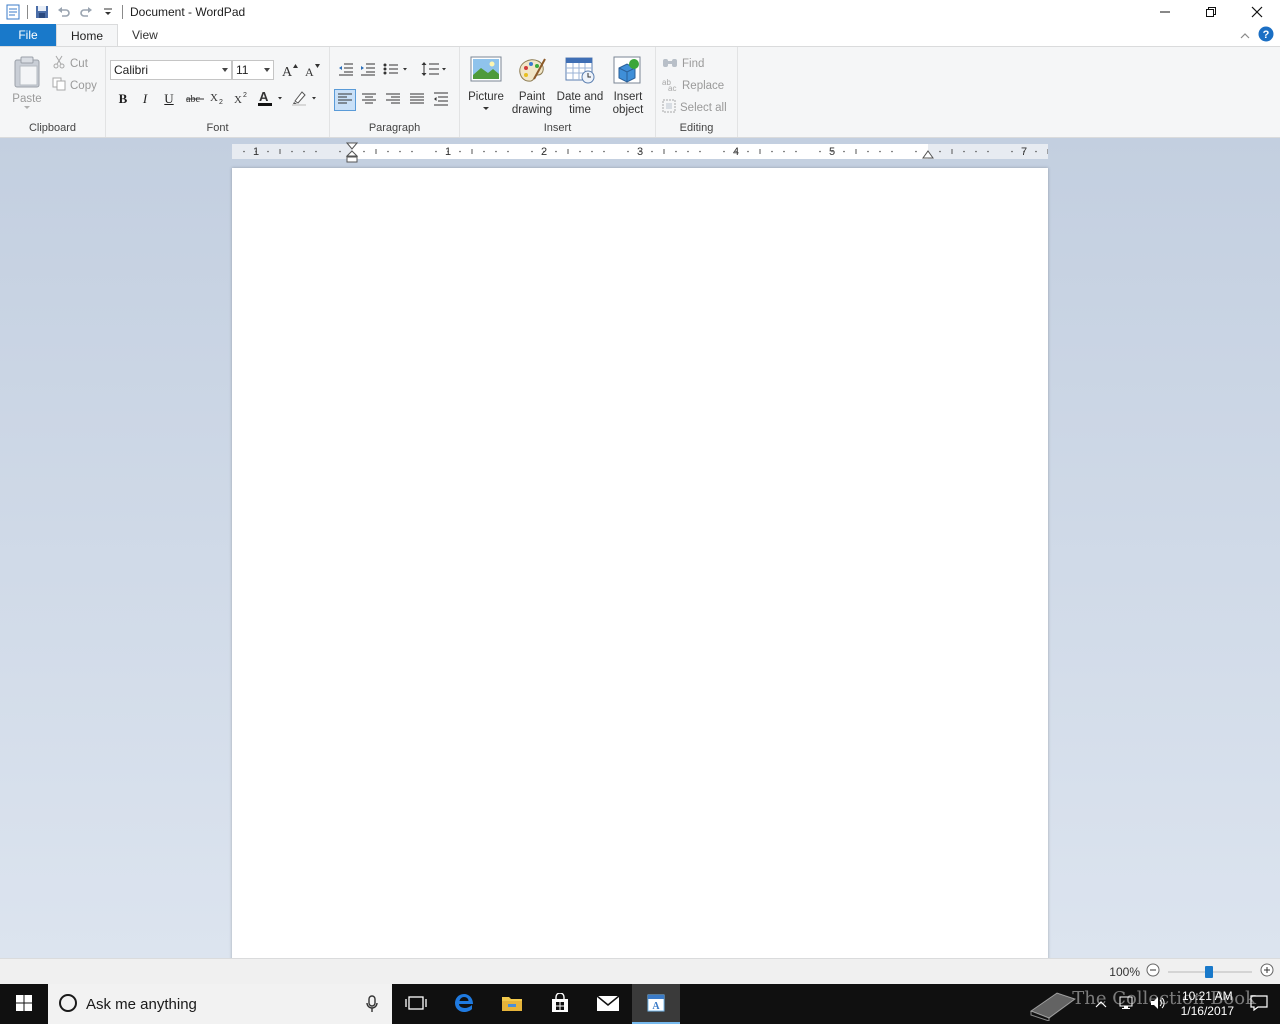  What do you see at coordinates (486, 71) in the screenshot?
I see `insert-picture-button` at bounding box center [486, 71].